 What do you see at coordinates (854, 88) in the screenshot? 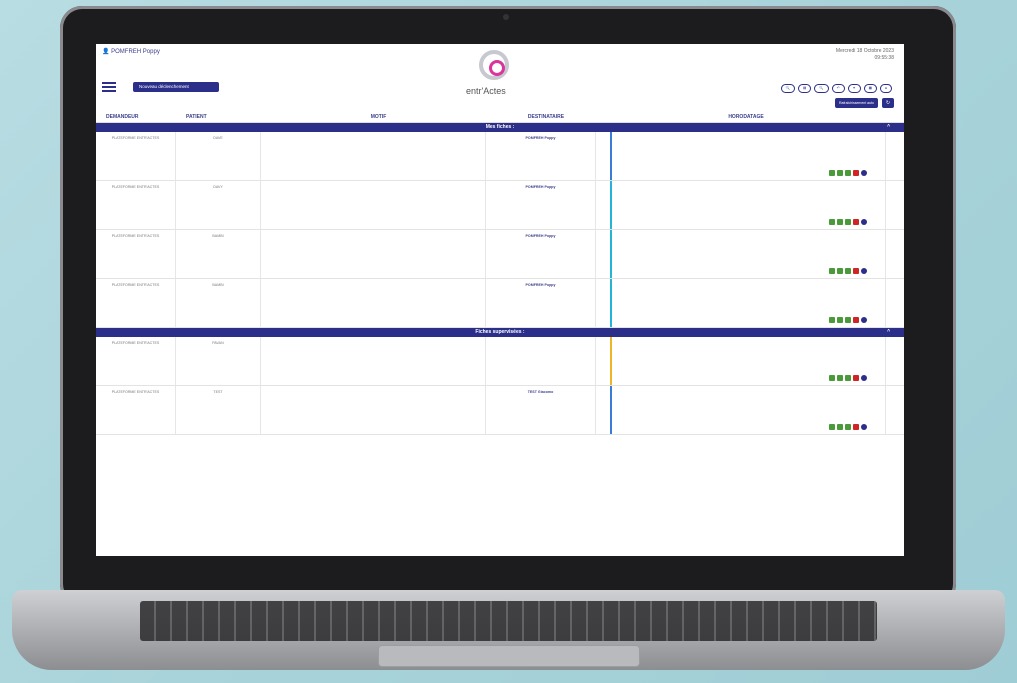
I see `toolbar-pin-button: ✦` at bounding box center [854, 88].